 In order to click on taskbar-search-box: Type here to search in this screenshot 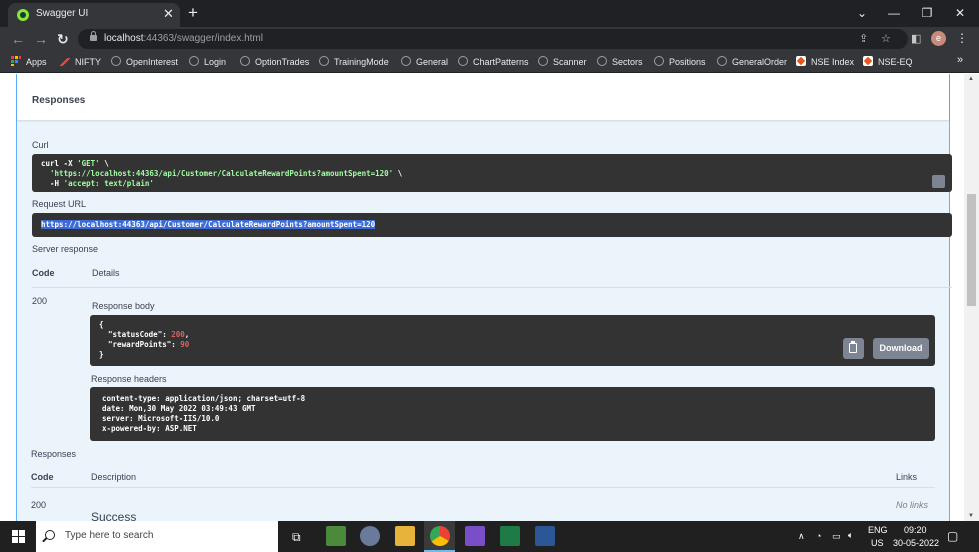, I will do `click(157, 536)`.